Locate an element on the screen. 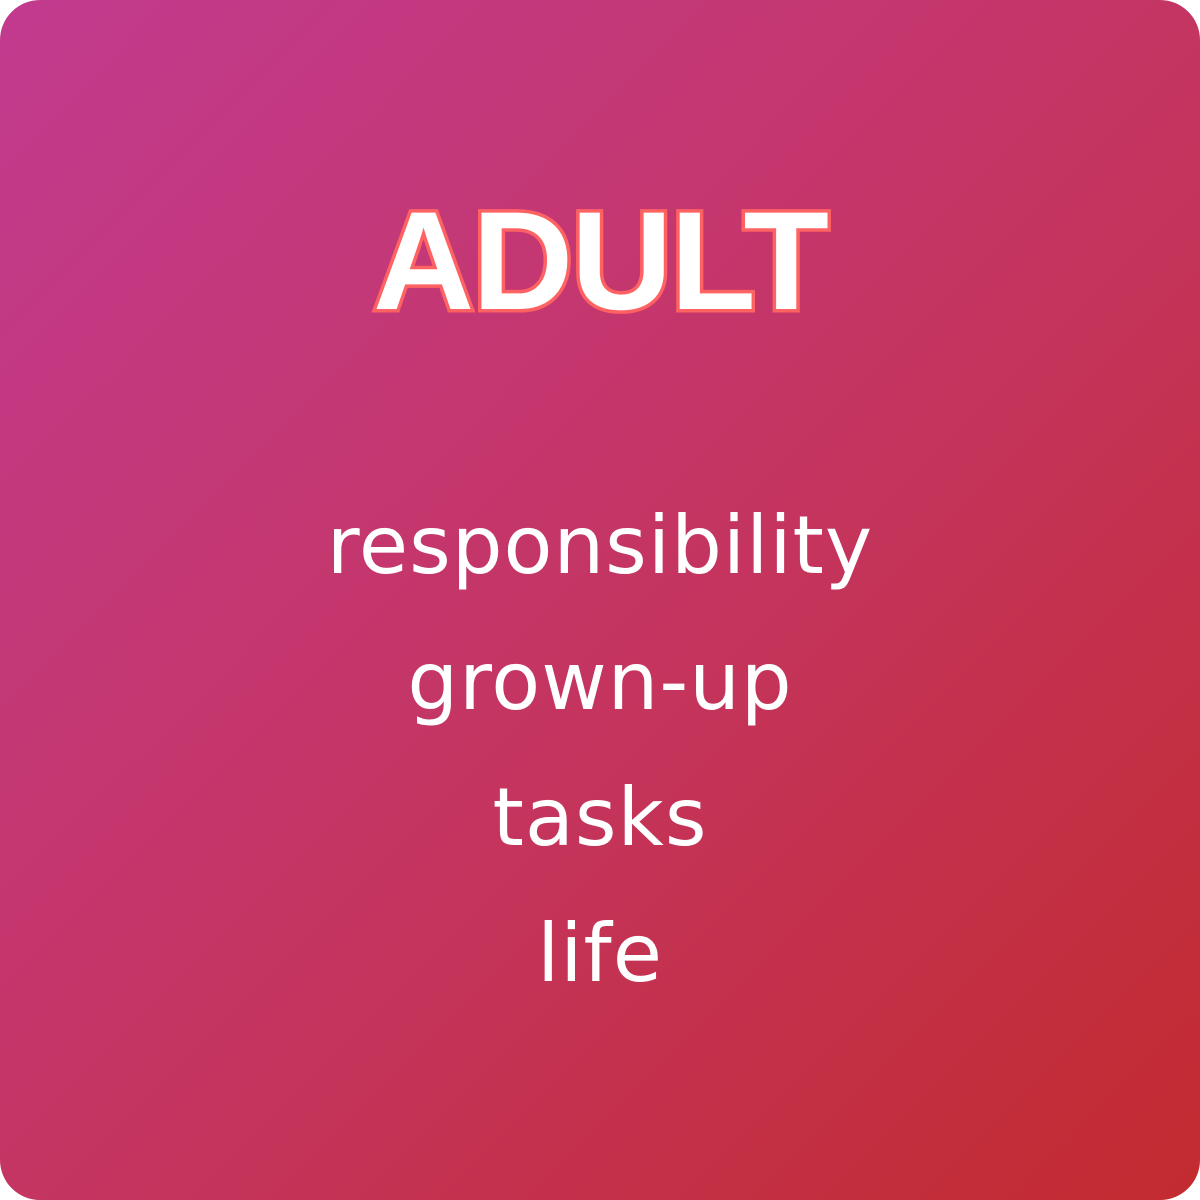 The image size is (1200, 1200). card-title: ADULT is located at coordinates (601, 260).